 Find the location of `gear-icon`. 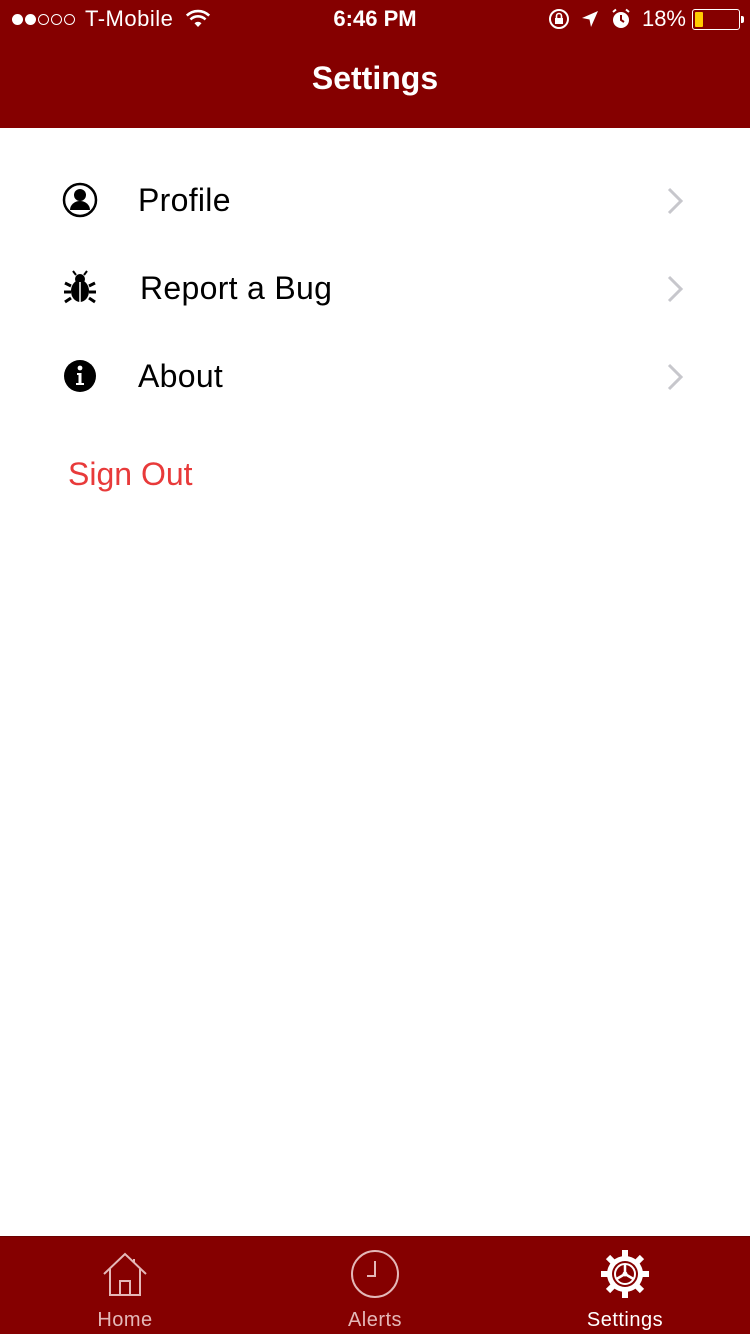

gear-icon is located at coordinates (625, 1274).